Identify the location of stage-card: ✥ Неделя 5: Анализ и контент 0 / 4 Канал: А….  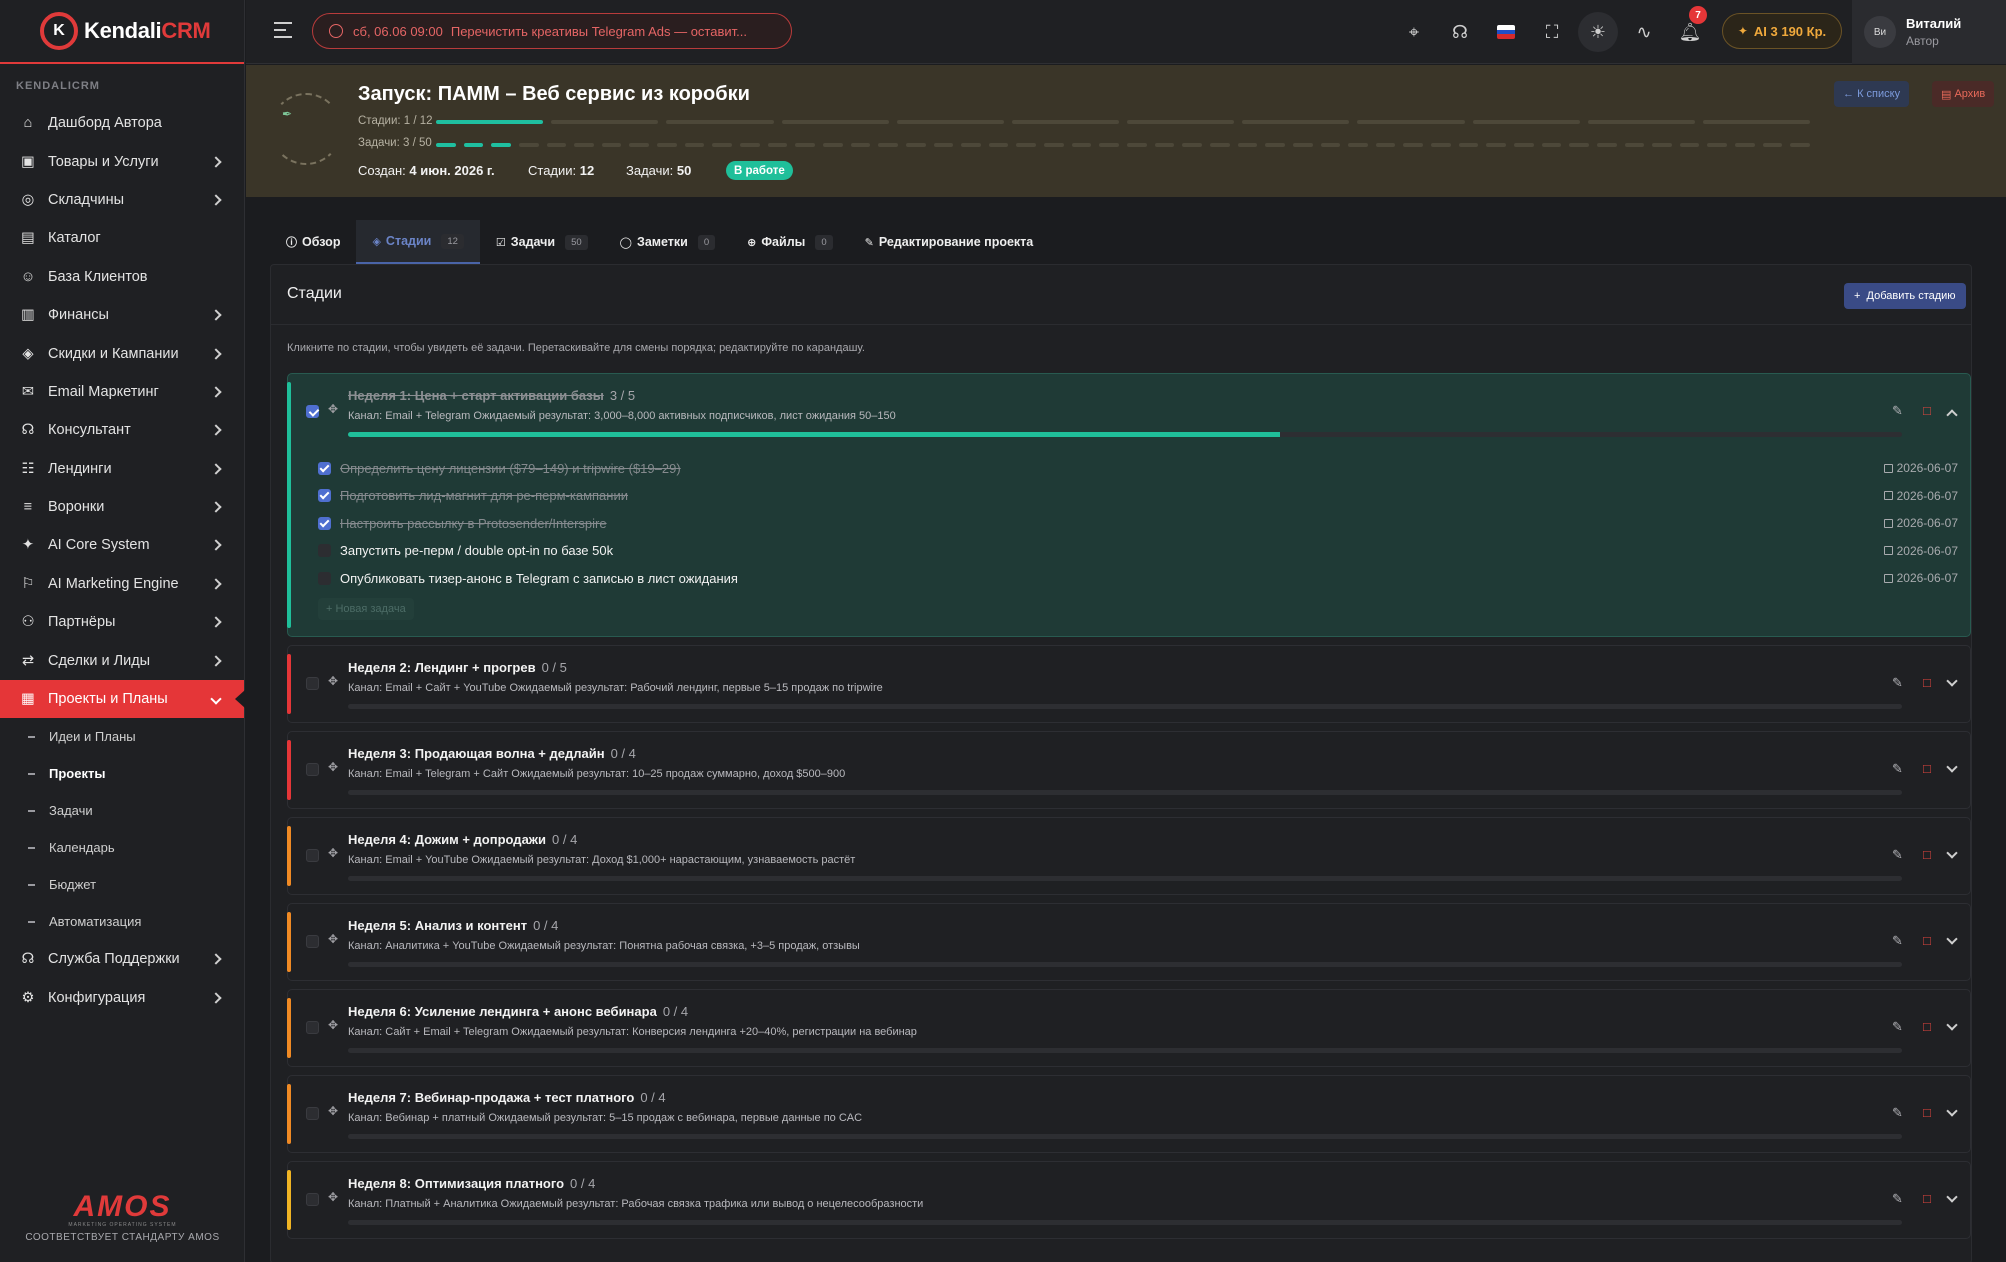
(1129, 942).